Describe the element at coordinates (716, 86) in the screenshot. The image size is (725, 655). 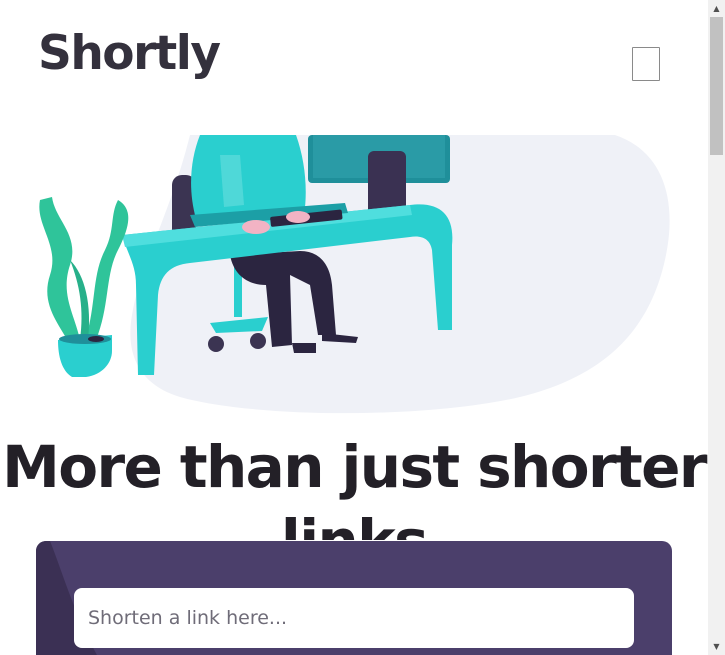
I see `scrollbar-thumb` at that location.